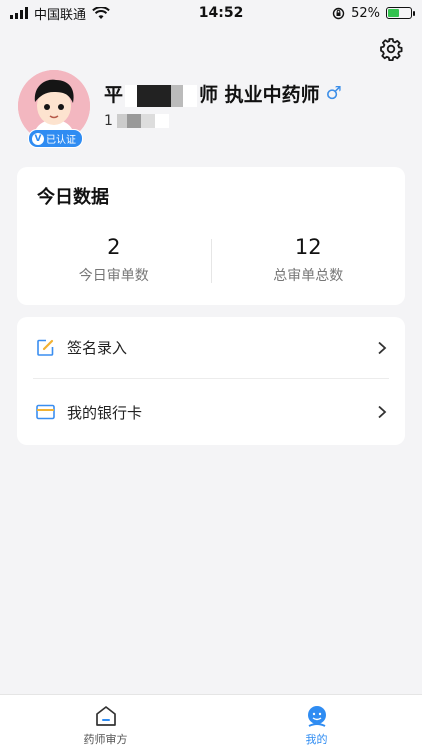  I want to click on status-time: 14:52, so click(221, 13).